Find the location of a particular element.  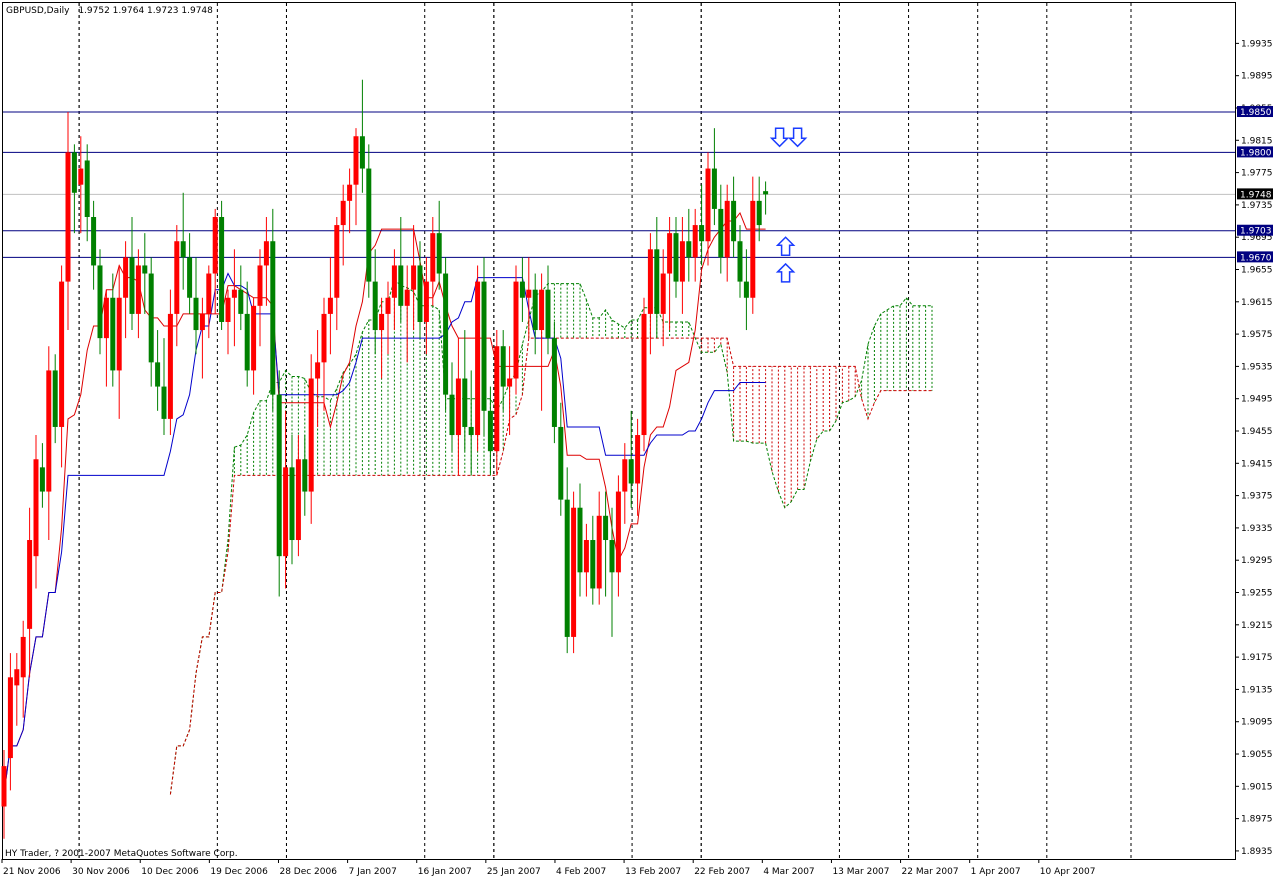

y-tick-label: 1.8975 is located at coordinates (1257, 820).